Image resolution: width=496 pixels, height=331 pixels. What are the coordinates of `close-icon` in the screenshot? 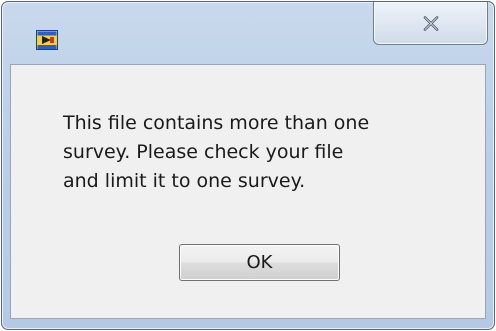 It's located at (430, 23).